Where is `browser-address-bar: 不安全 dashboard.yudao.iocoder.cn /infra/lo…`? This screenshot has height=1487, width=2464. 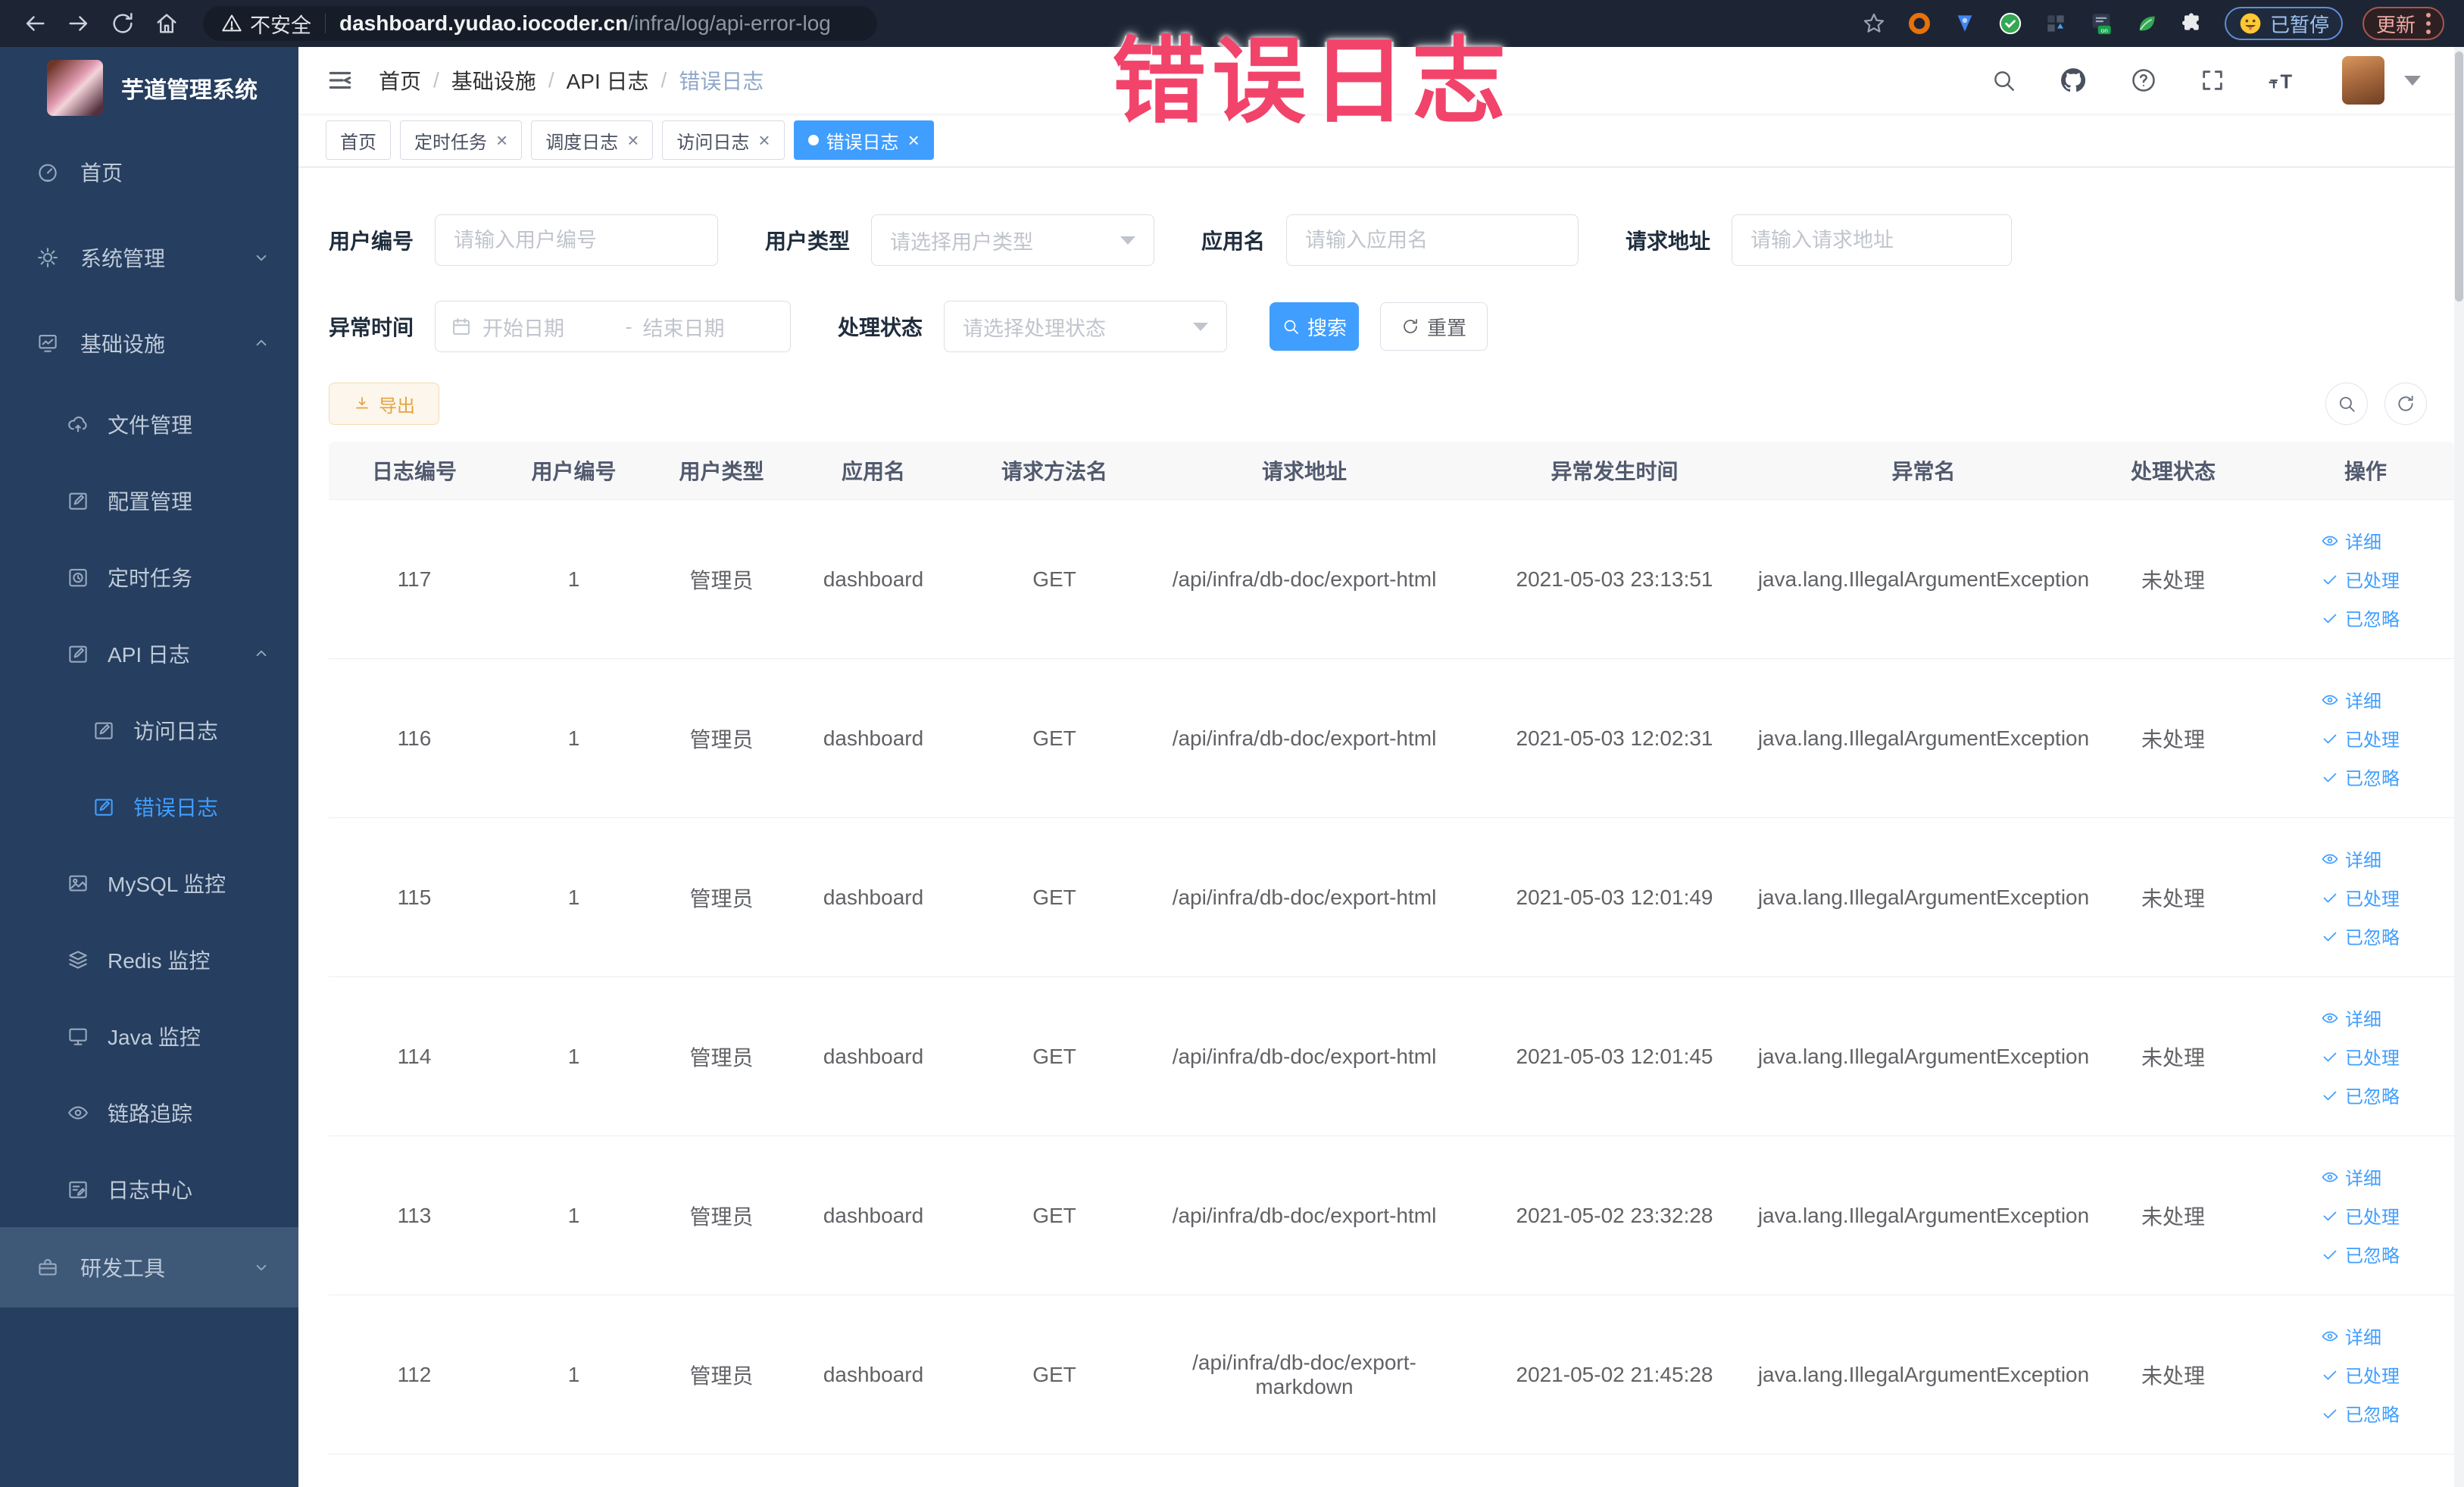 browser-address-bar: 不安全 dashboard.yudao.iocoder.cn /infra/lo… is located at coordinates (540, 23).